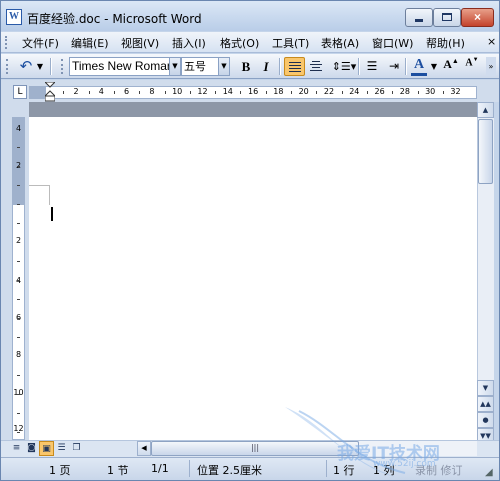  I want to click on previous-page-button: ▲▲, so click(485, 404).